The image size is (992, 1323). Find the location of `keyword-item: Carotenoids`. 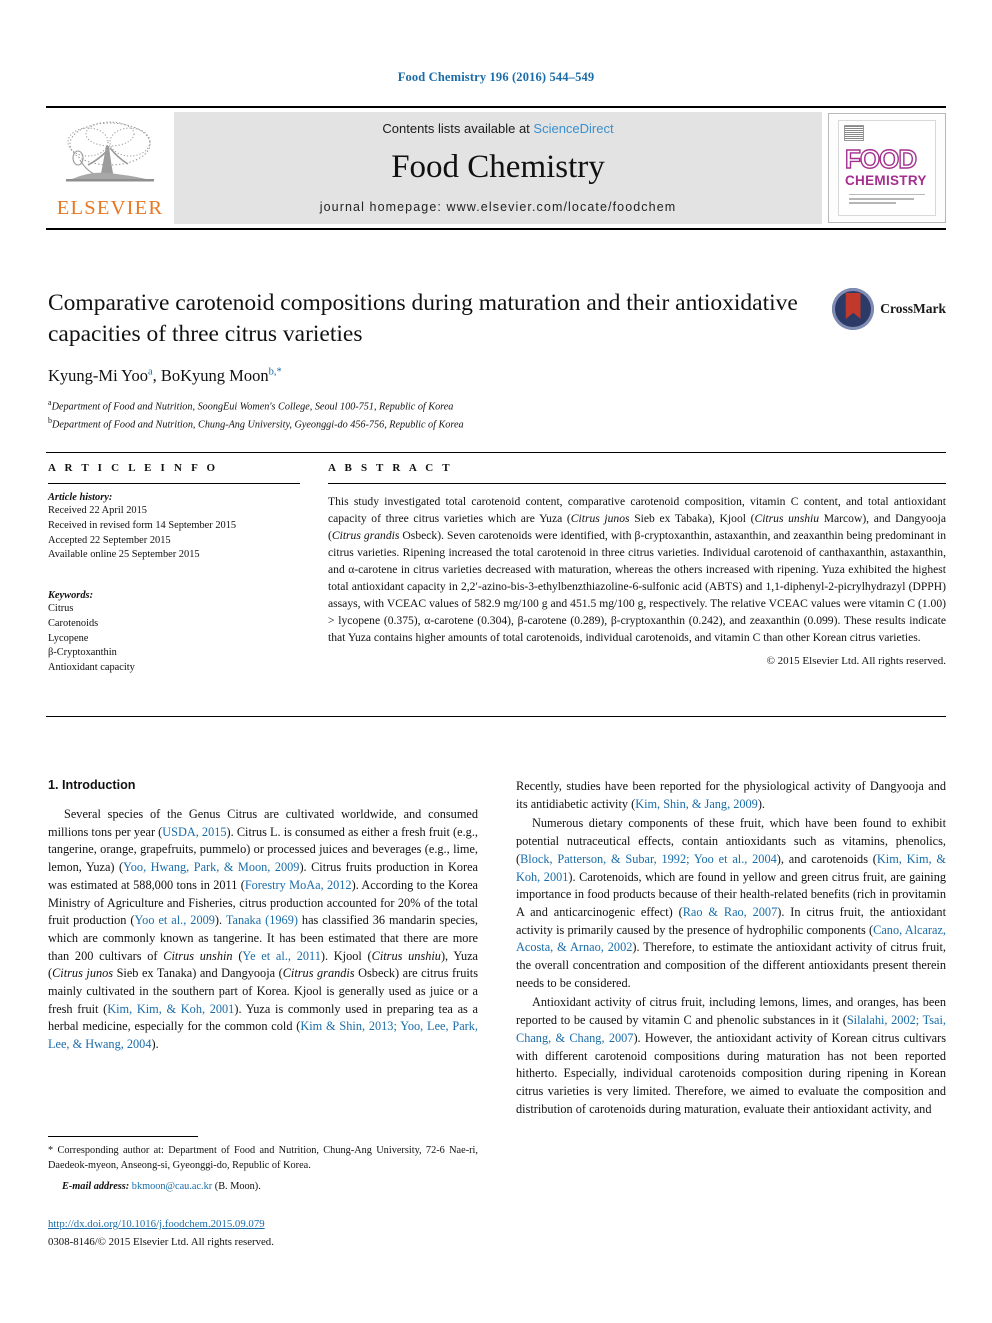

keyword-item: Carotenoids is located at coordinates (73, 623).